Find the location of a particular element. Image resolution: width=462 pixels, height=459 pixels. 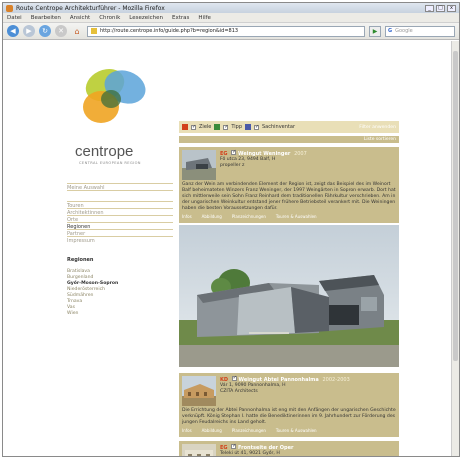

firefox-icon is located at coordinates (9, 8).